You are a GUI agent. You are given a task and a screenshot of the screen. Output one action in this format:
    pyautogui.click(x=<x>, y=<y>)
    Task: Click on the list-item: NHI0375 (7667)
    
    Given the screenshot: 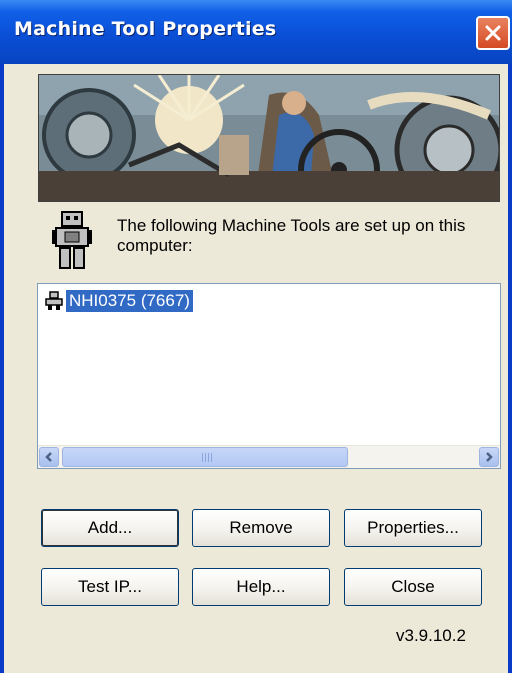 What is the action you would take?
    pyautogui.click(x=118, y=301)
    